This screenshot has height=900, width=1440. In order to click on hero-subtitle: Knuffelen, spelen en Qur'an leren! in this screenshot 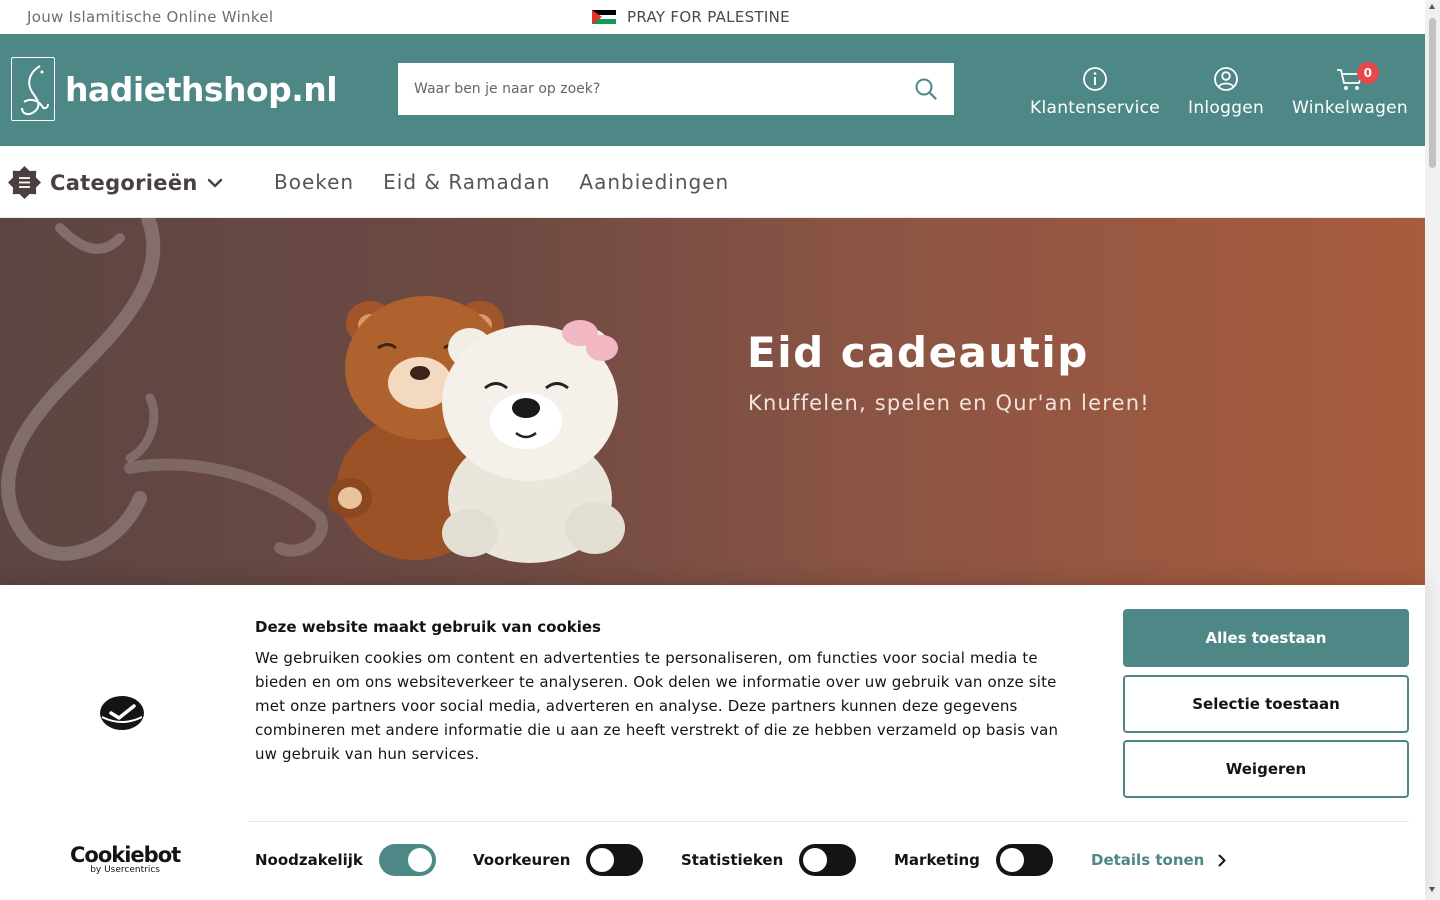, I will do `click(949, 403)`.